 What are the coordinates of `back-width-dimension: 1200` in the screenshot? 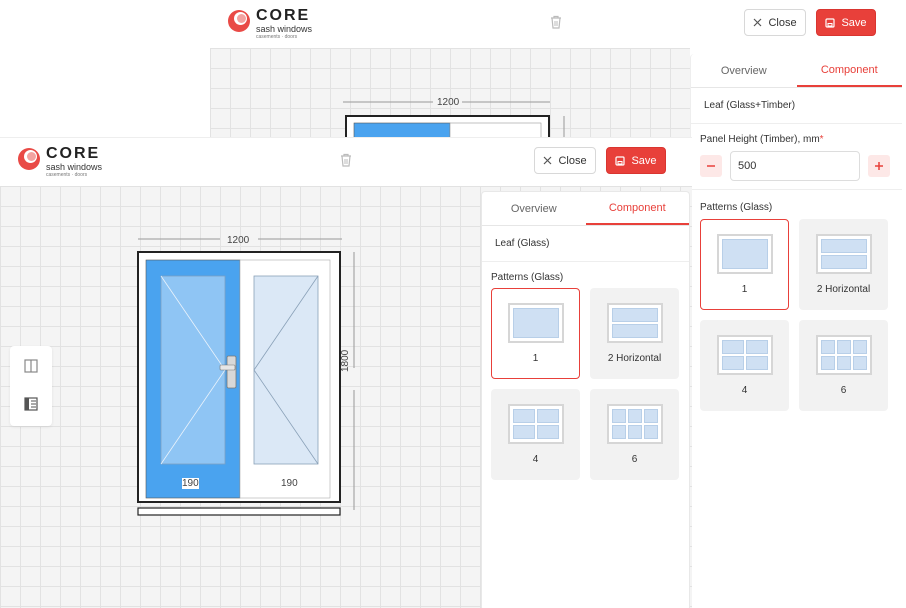 It's located at (448, 102).